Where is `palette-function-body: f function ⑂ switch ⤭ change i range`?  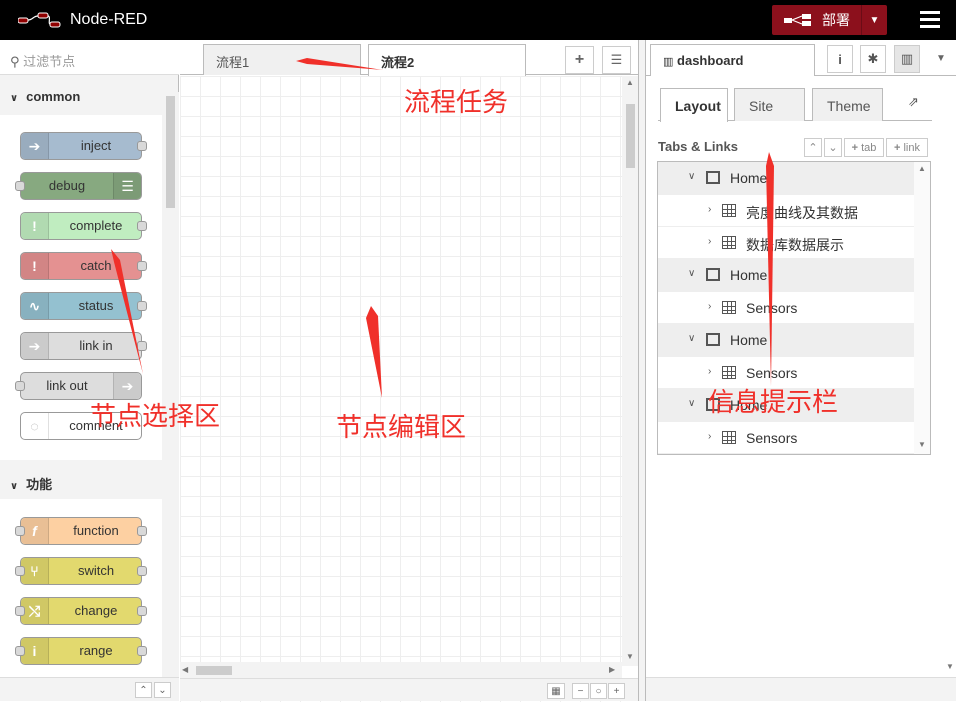
palette-function-body: f function ⑂ switch ⤭ change i range is located at coordinates (81, 588).